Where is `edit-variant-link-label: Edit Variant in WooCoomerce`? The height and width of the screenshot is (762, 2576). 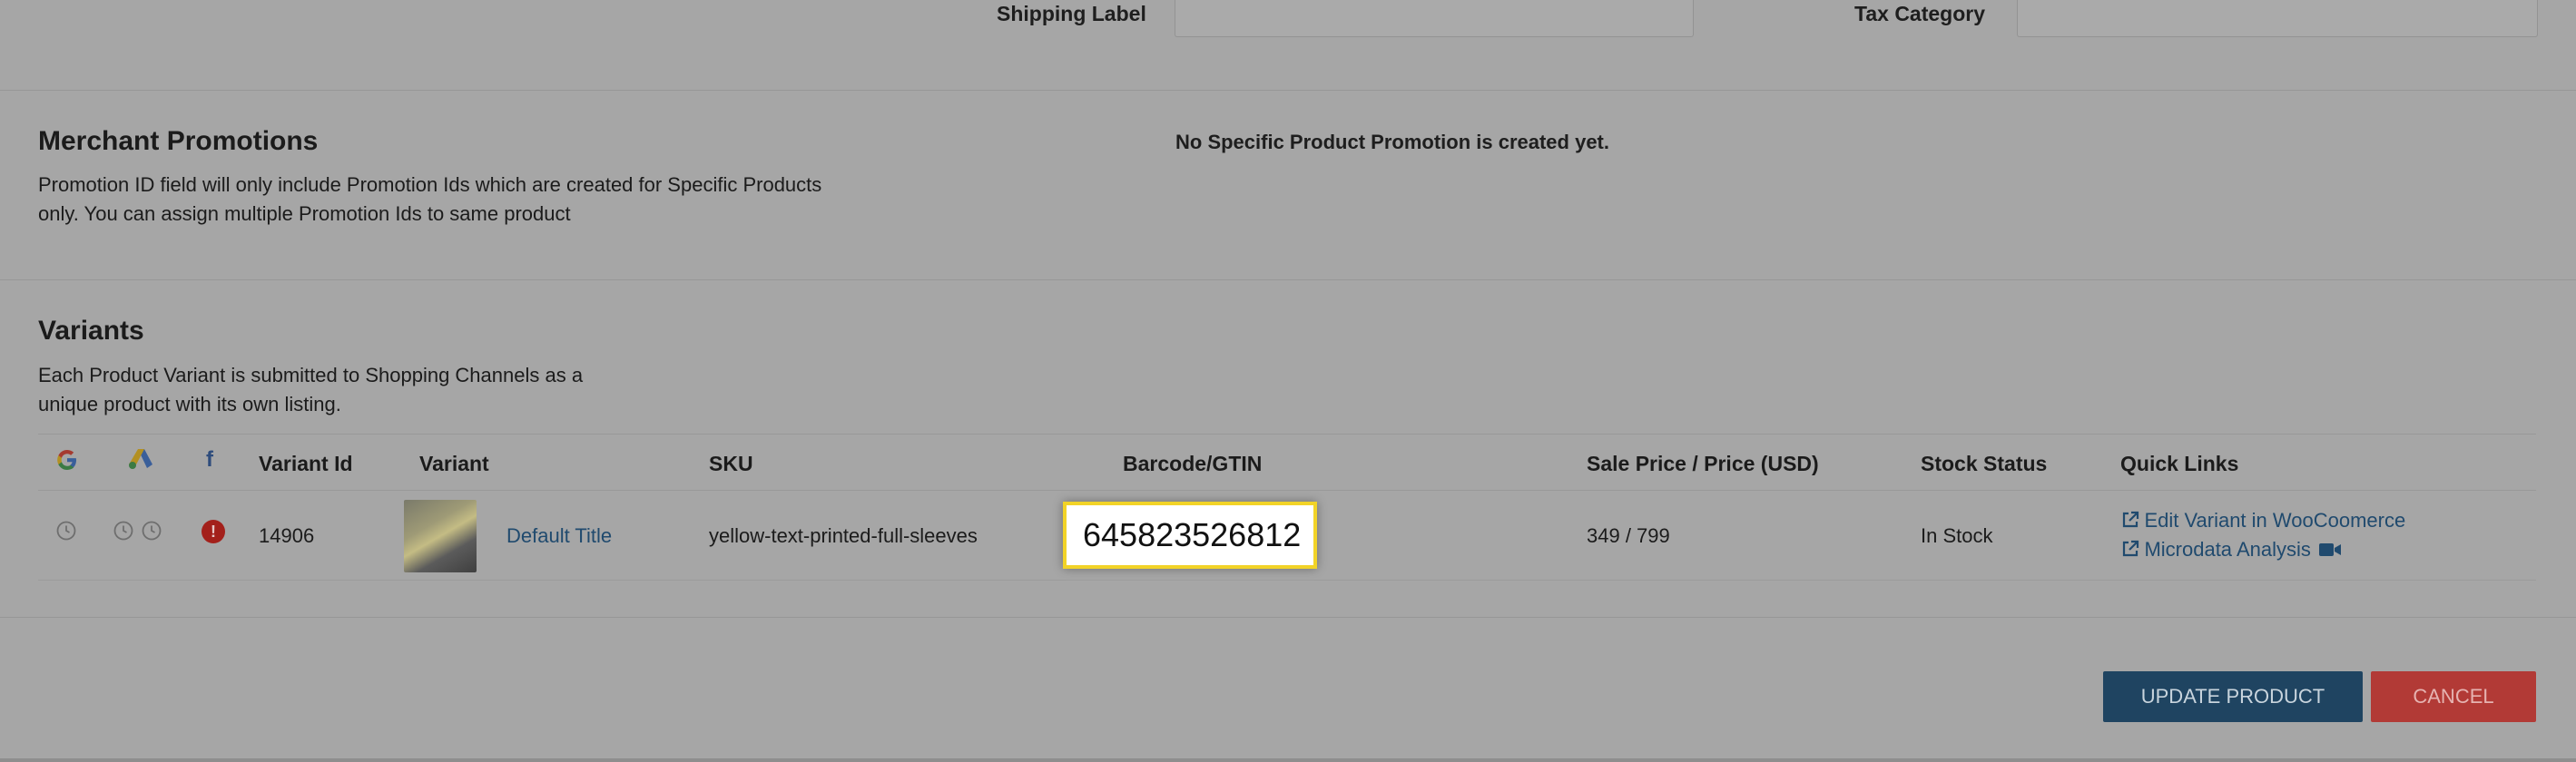
edit-variant-link-label: Edit Variant in WooCoomerce is located at coordinates (2274, 520).